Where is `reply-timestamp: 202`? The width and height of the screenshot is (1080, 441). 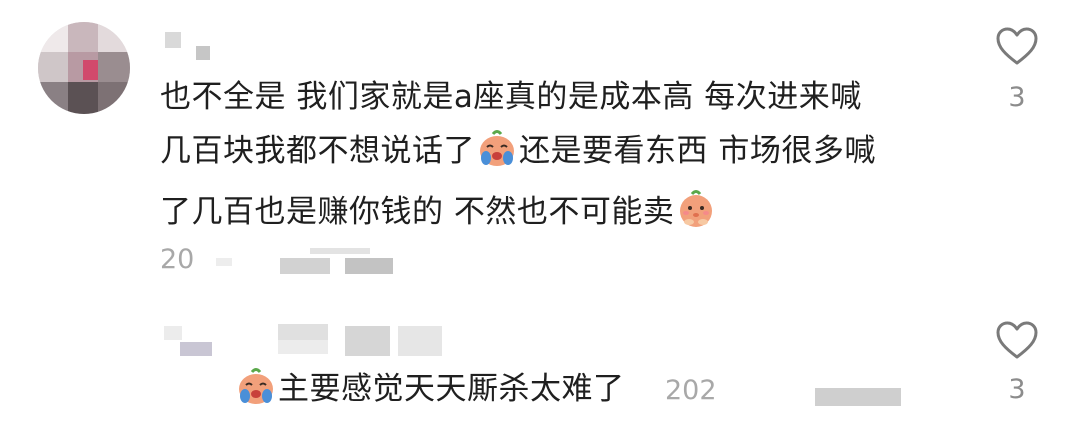 reply-timestamp: 202 is located at coordinates (691, 390).